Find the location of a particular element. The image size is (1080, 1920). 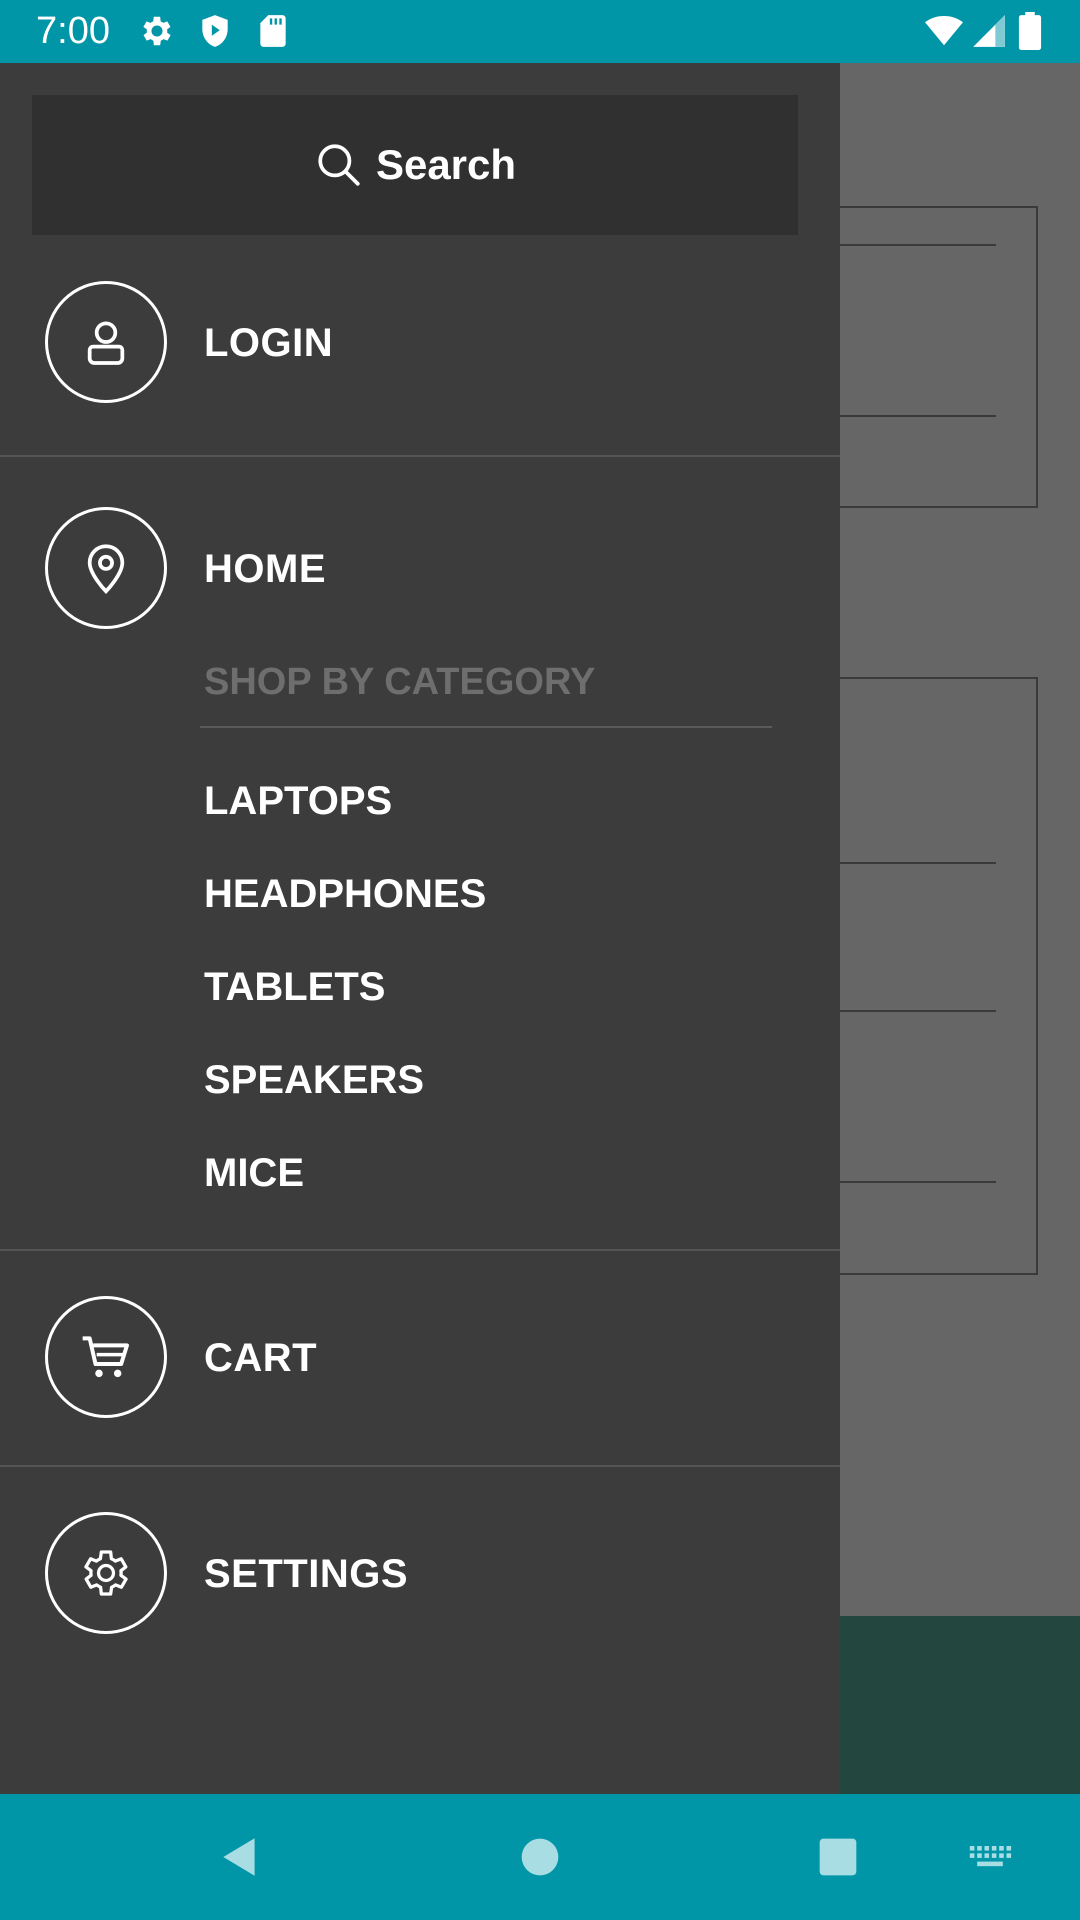

nav-item-settings: SETTINGS is located at coordinates (420, 1575).